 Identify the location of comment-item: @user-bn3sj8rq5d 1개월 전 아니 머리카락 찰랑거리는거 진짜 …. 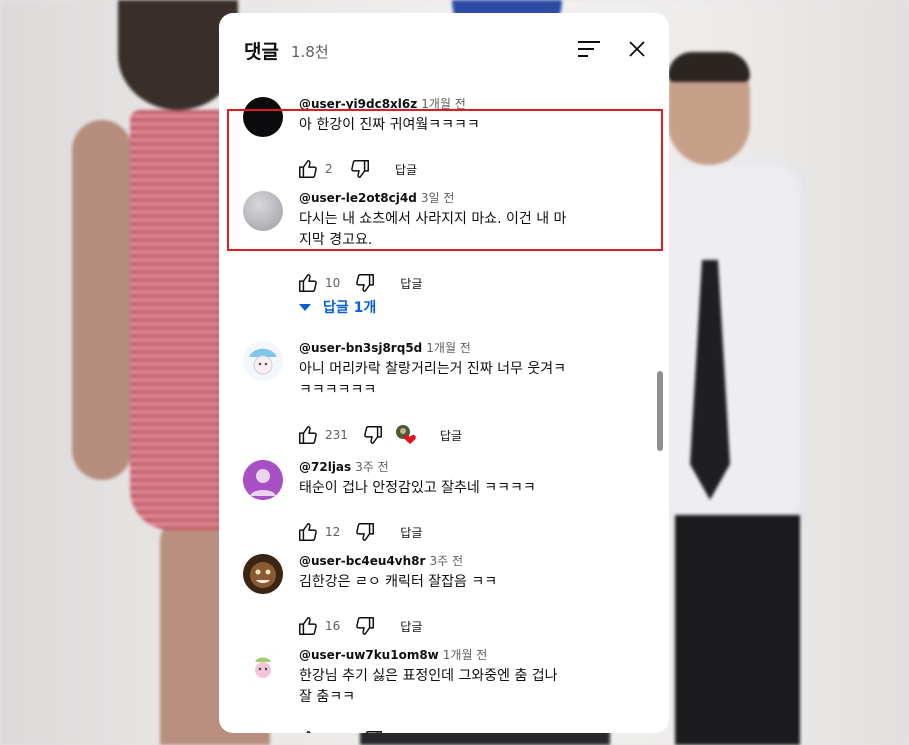
(434, 391).